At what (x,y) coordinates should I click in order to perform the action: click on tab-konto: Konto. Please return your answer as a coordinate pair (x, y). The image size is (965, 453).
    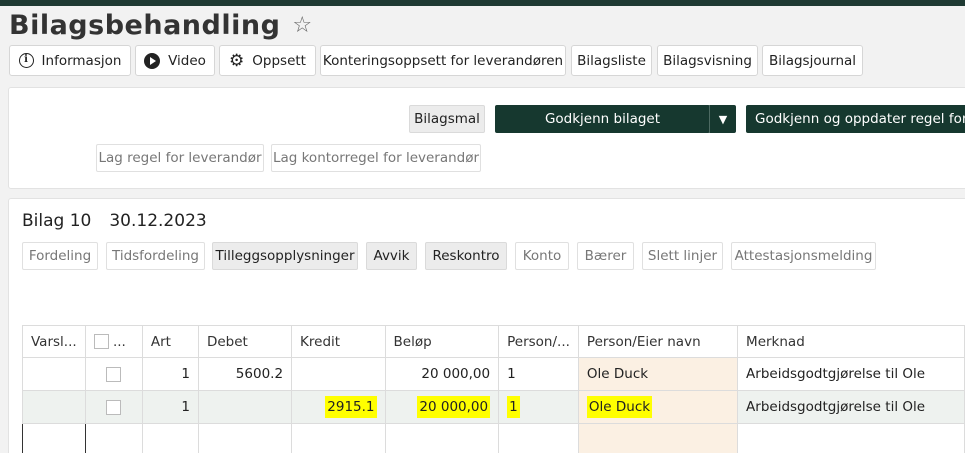
    Looking at the image, I should click on (542, 256).